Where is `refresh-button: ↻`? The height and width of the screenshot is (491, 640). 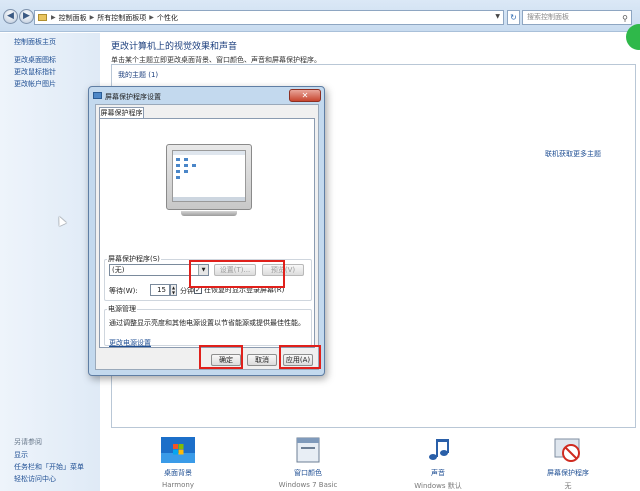
refresh-button: ↻ is located at coordinates (513, 17).